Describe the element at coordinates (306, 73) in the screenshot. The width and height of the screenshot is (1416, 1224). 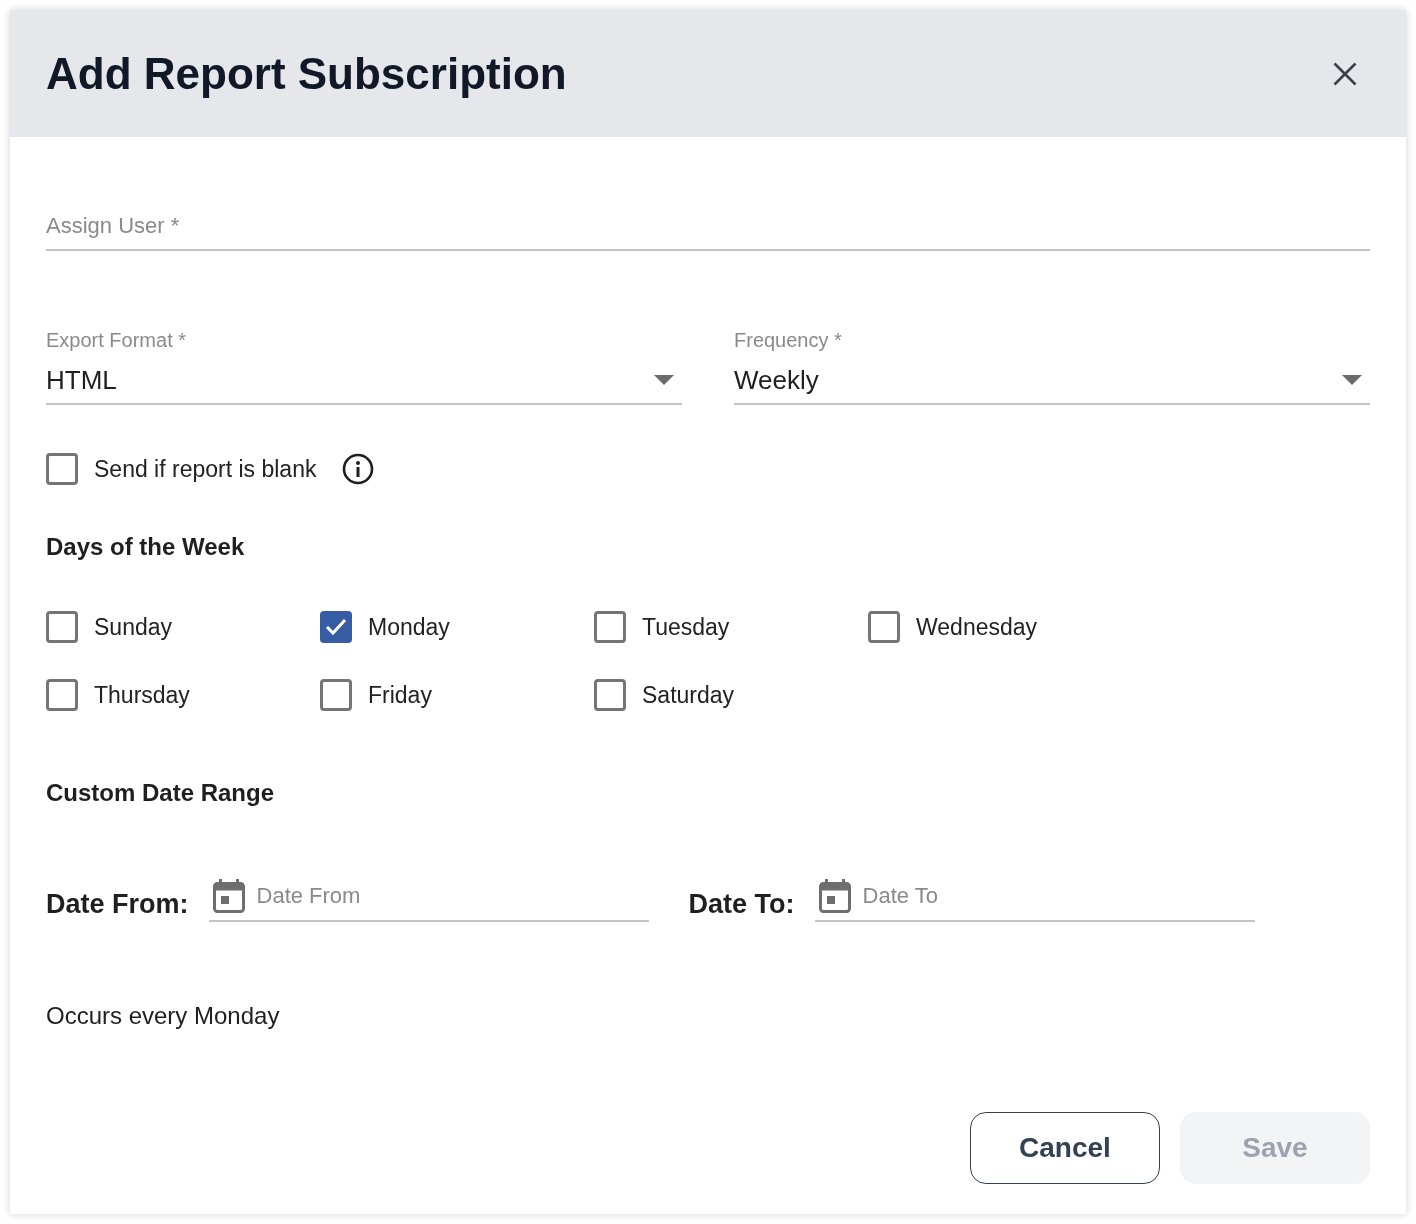
I see `dialog-title: Add Report Subscription` at that location.